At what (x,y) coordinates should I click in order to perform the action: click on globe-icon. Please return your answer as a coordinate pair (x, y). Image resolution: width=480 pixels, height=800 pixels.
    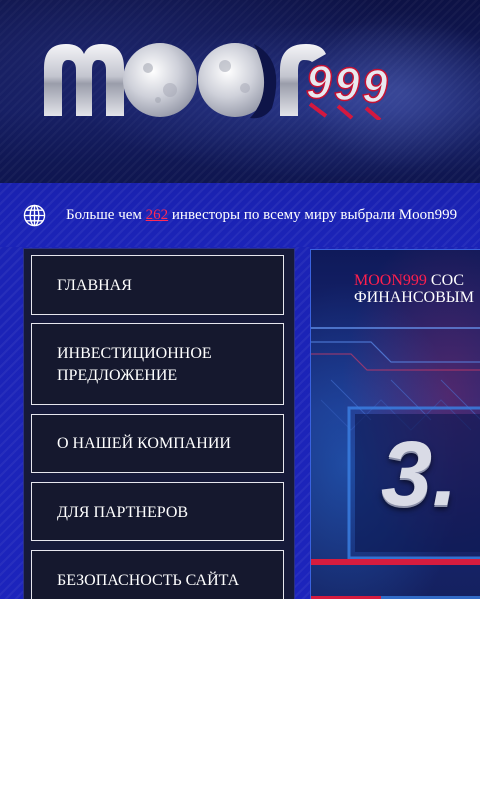
    Looking at the image, I should click on (34, 215).